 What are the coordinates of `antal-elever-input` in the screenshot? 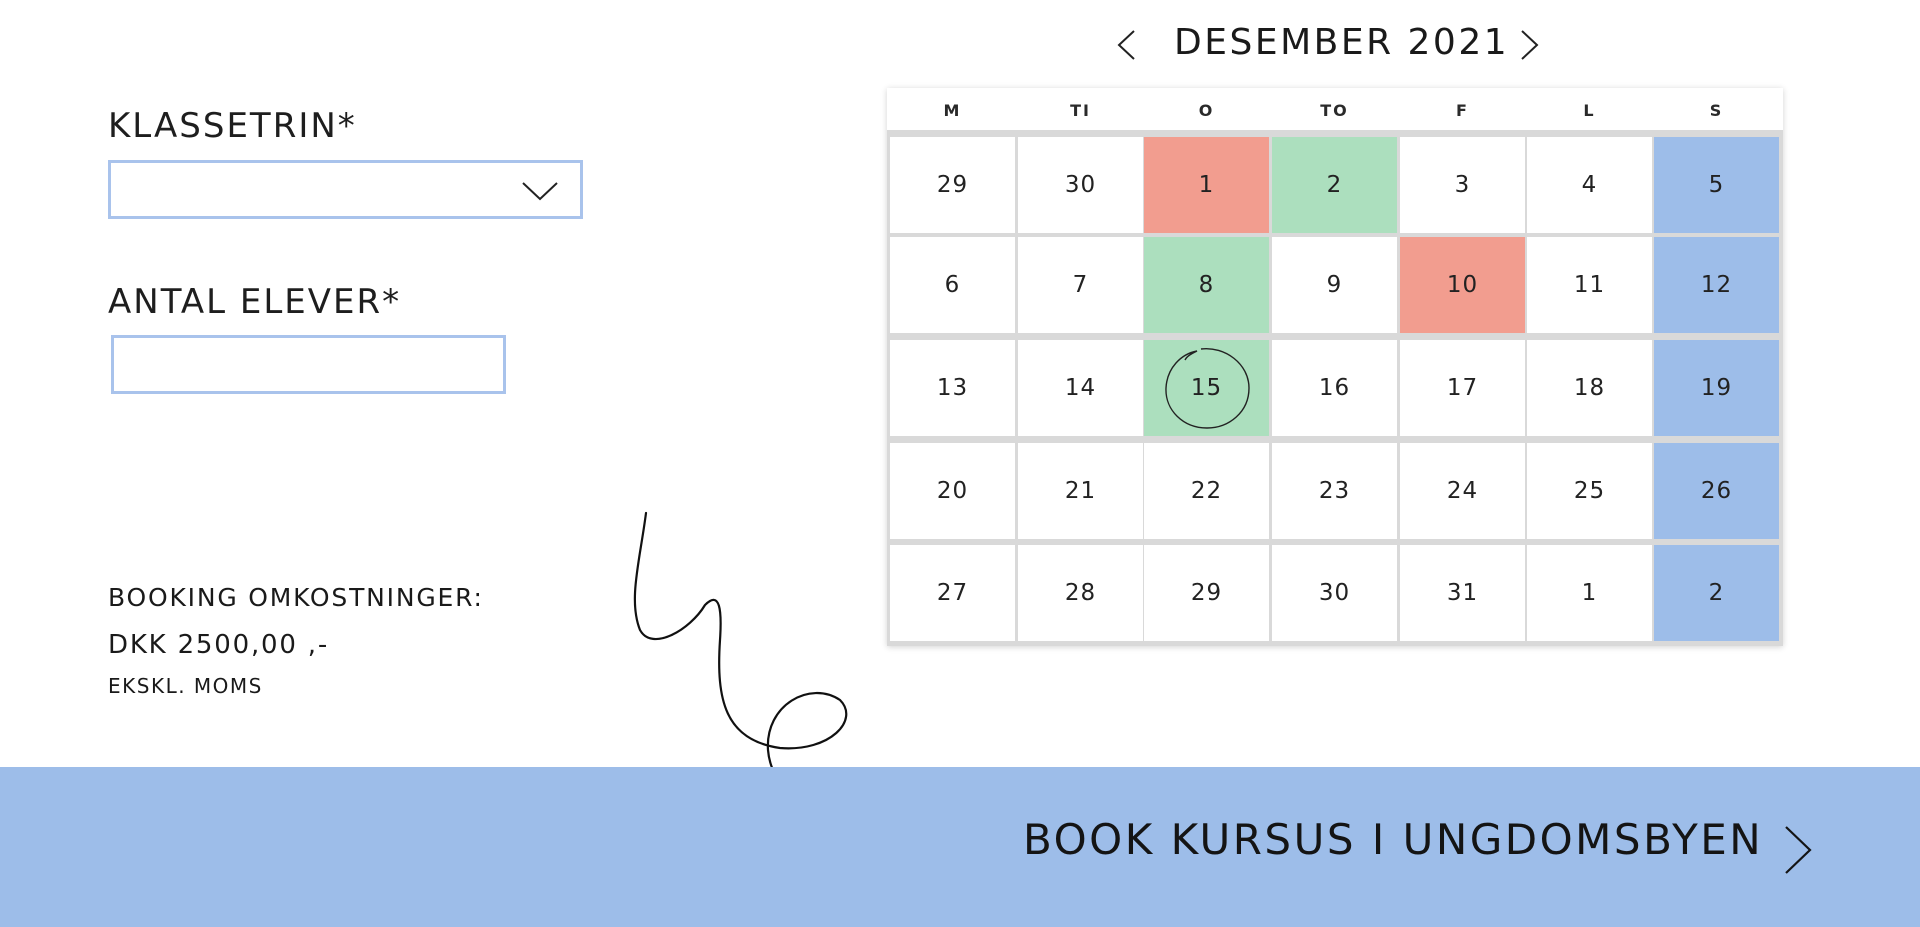 It's located at (308, 364).